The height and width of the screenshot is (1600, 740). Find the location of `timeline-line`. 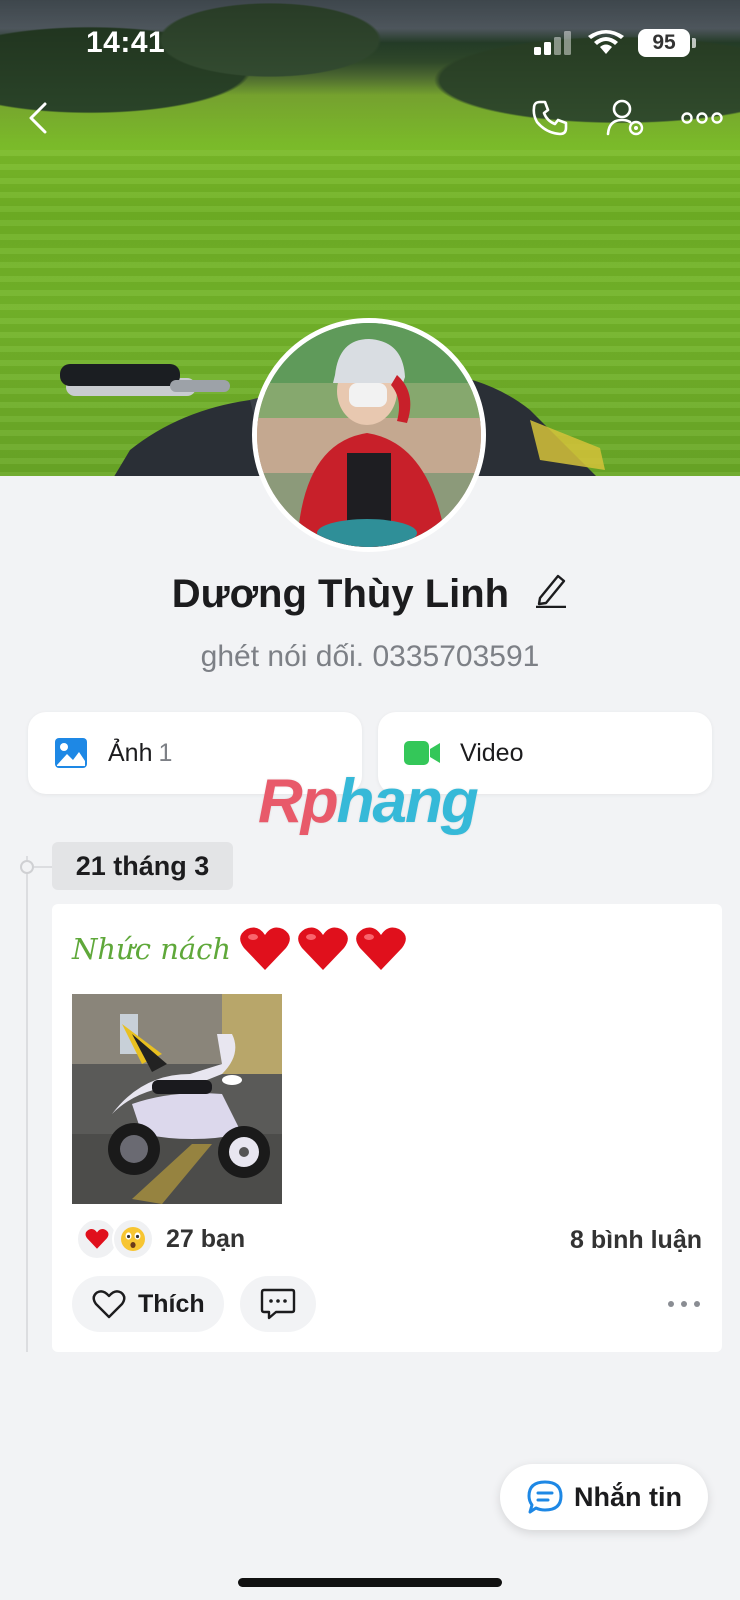

timeline-line is located at coordinates (27, 1104).